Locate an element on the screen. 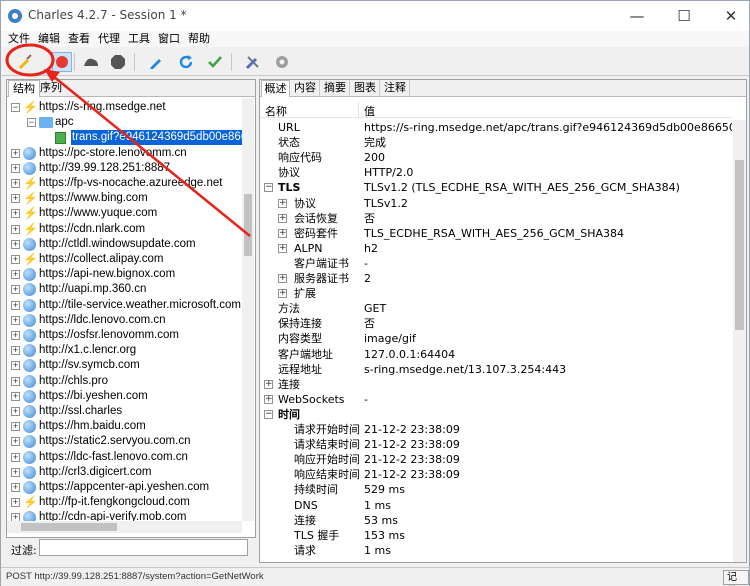  overview-row: 保持连接 否 is located at coordinates (496, 323).